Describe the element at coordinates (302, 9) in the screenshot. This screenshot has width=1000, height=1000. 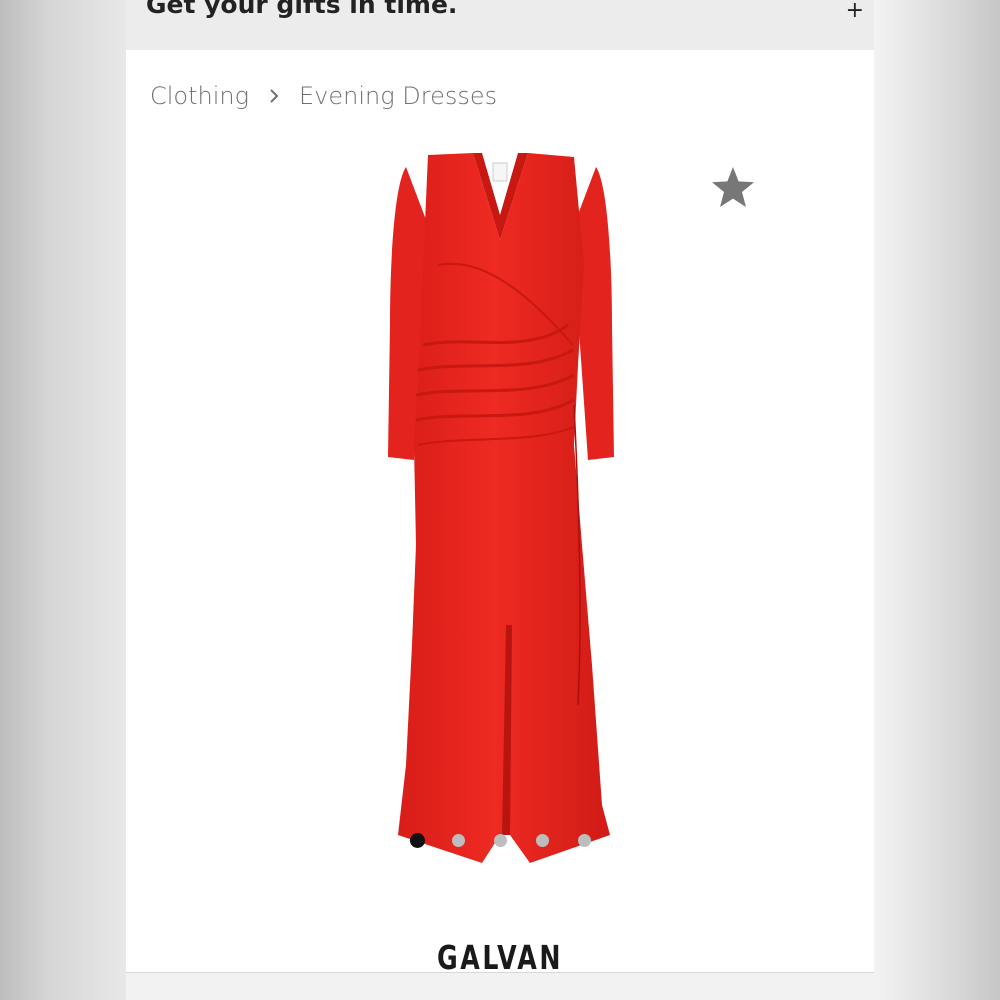
I see `promo-banner-text: Get your gifts in time.` at that location.